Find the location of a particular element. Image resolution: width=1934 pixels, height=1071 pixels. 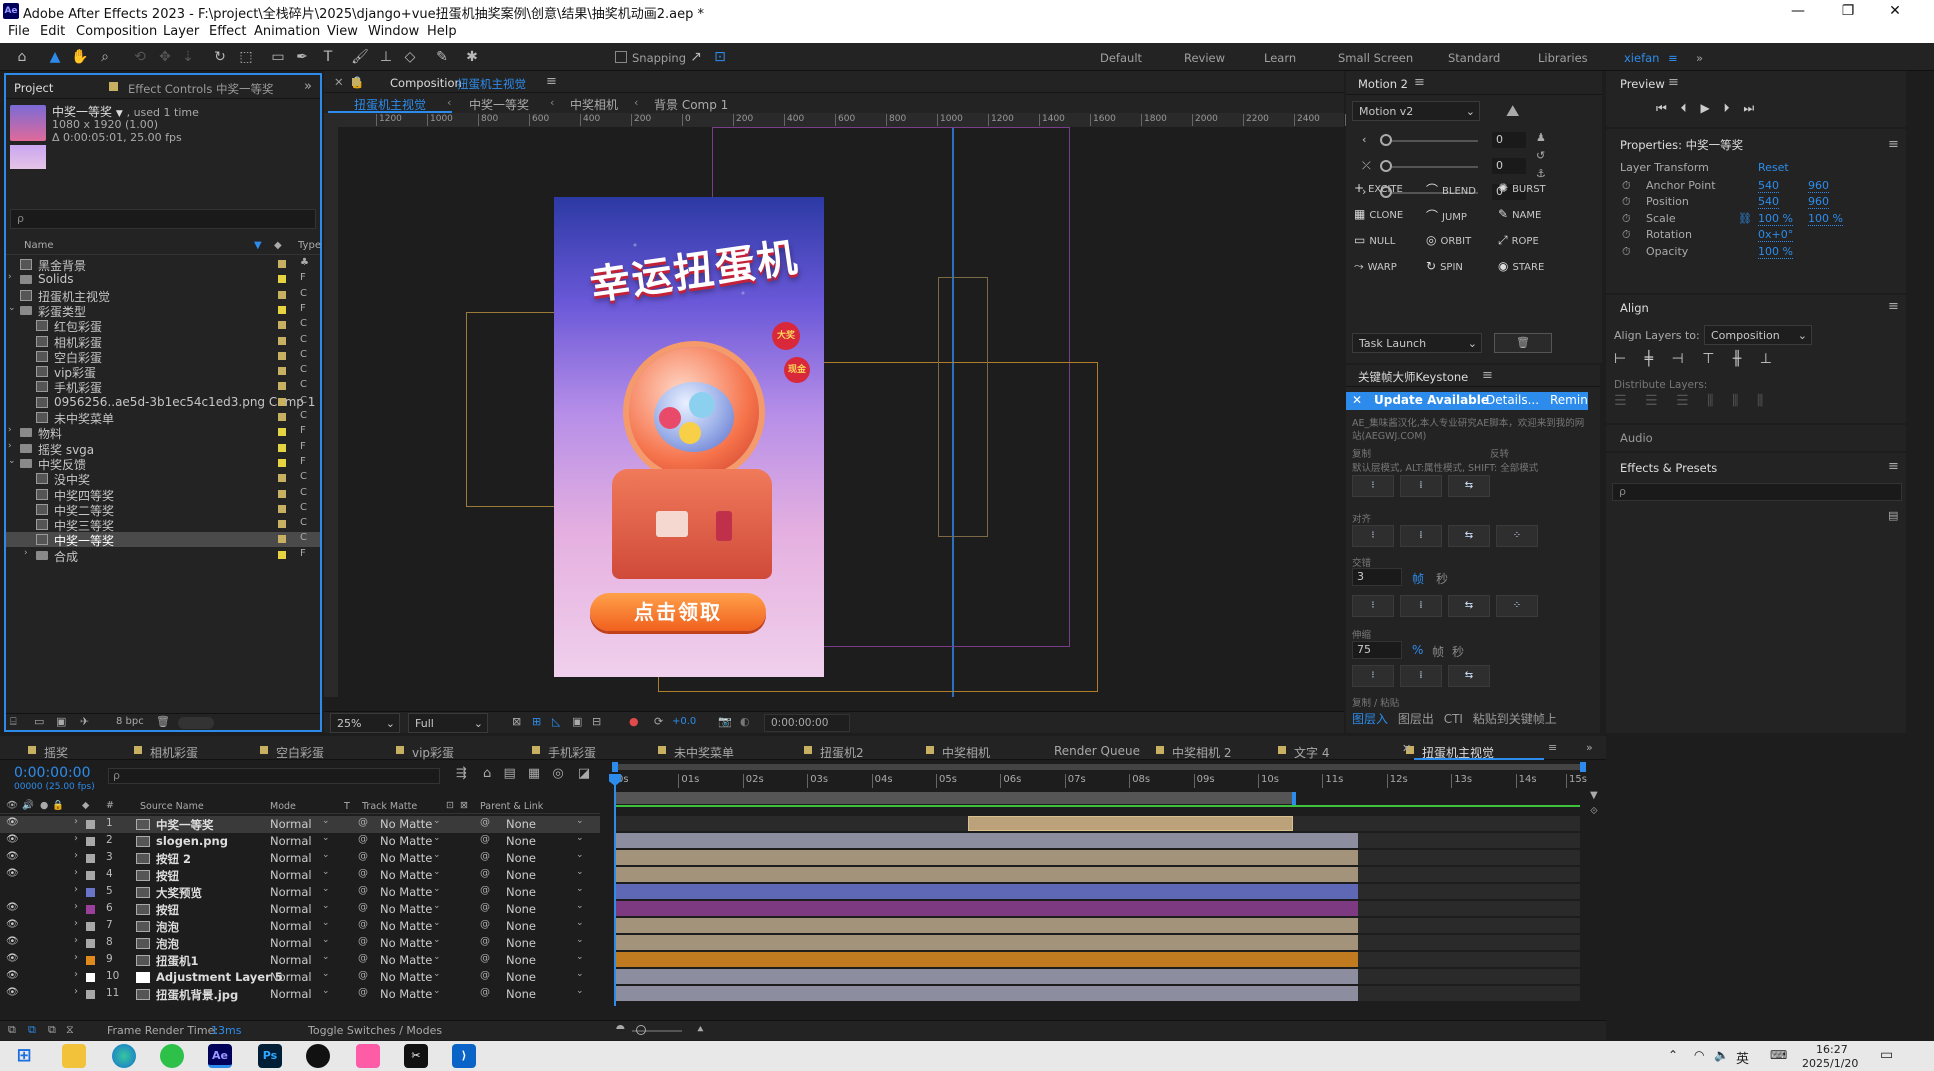

motion-excite-button: + EXCITE is located at coordinates (1378, 191).